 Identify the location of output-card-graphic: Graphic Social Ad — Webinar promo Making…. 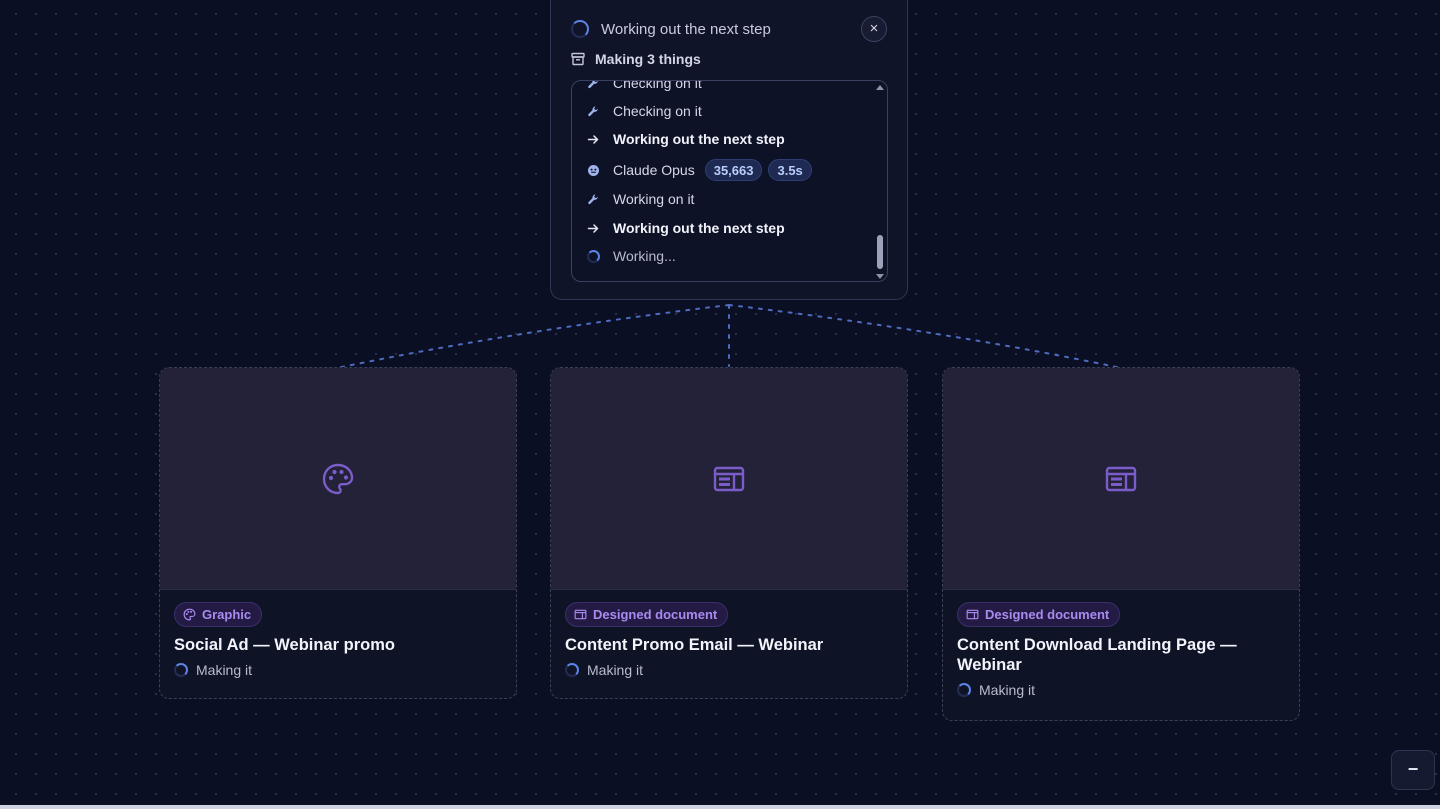
(338, 533).